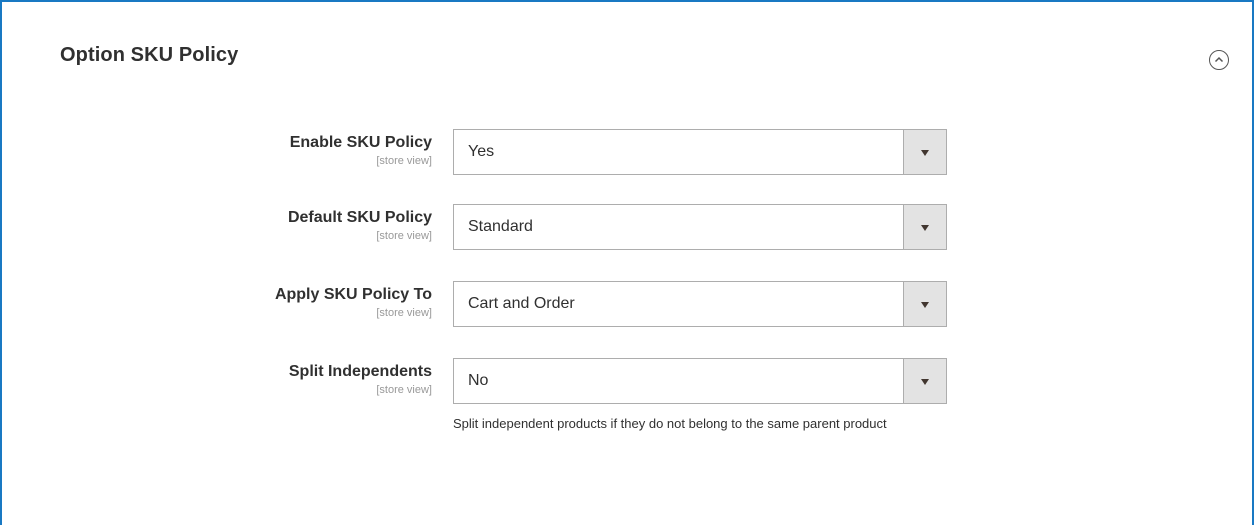  I want to click on field-label-group: Split Independents [store view], so click(302, 379).